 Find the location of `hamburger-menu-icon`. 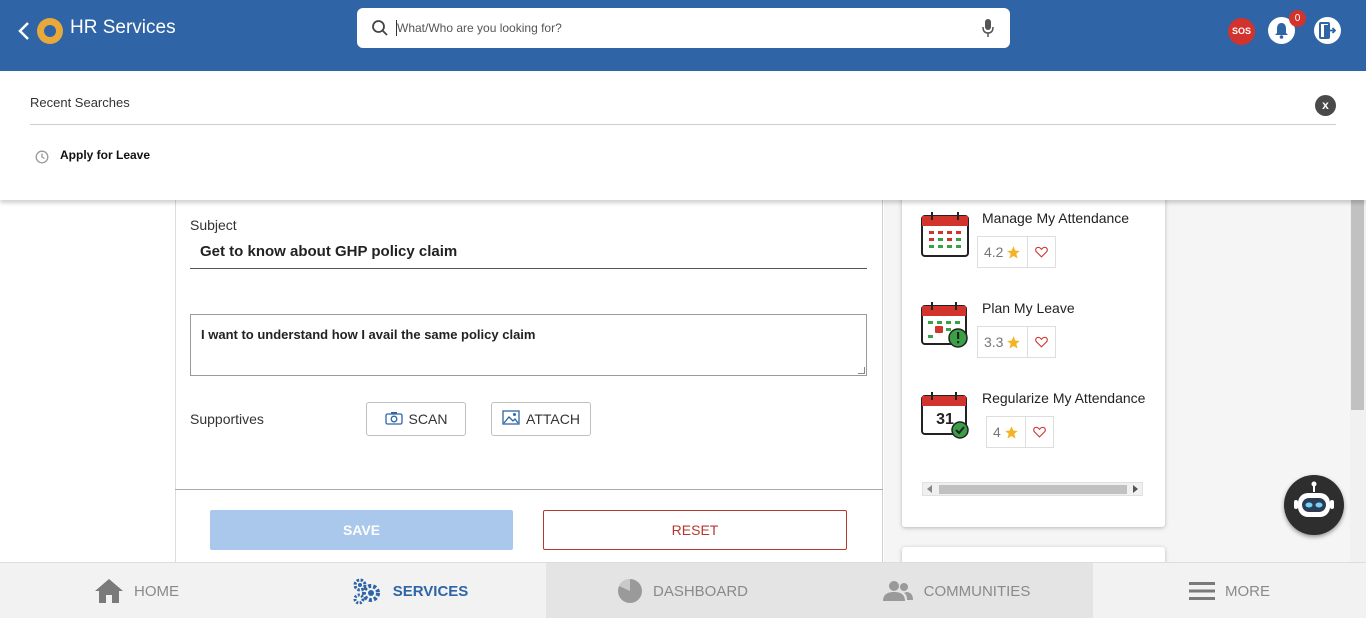

hamburger-menu-icon is located at coordinates (1202, 591).